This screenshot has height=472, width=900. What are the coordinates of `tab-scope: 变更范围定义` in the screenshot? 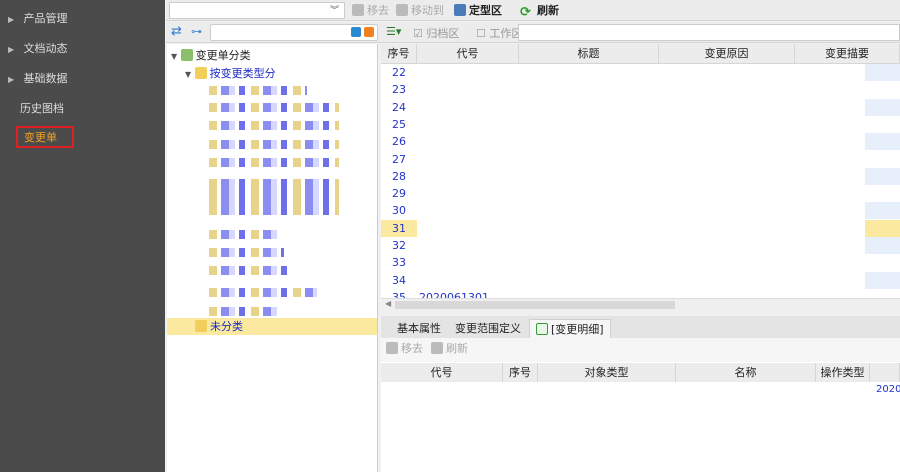 It's located at (488, 328).